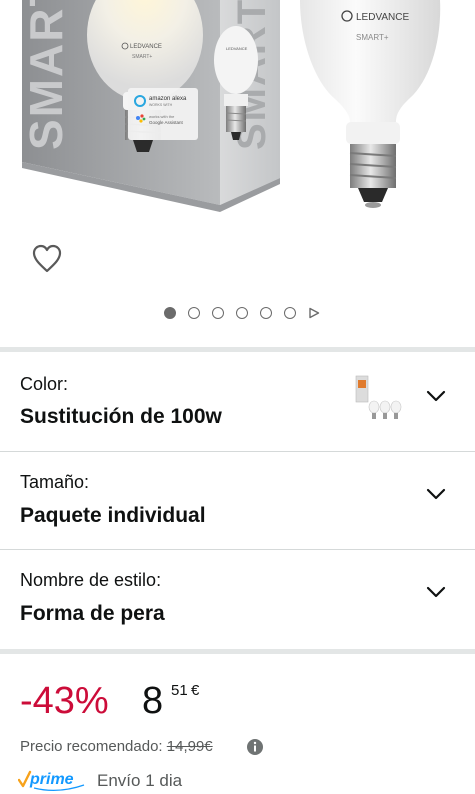 The image size is (475, 794). Describe the element at coordinates (195, 690) in the screenshot. I see `price-currency: €` at that location.